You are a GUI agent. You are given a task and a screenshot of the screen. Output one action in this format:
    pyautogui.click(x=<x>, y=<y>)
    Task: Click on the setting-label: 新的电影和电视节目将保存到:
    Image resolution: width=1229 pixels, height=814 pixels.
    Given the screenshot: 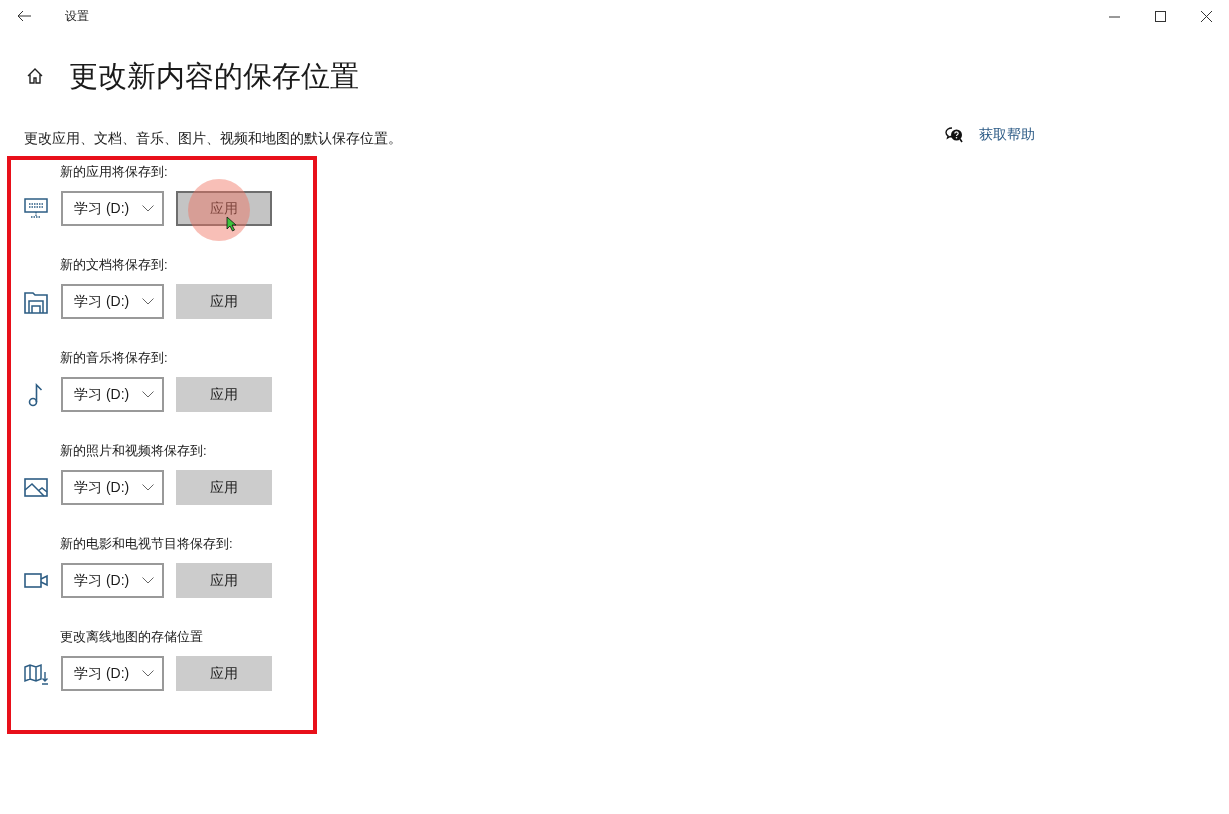 What is the action you would take?
    pyautogui.click(x=147, y=544)
    